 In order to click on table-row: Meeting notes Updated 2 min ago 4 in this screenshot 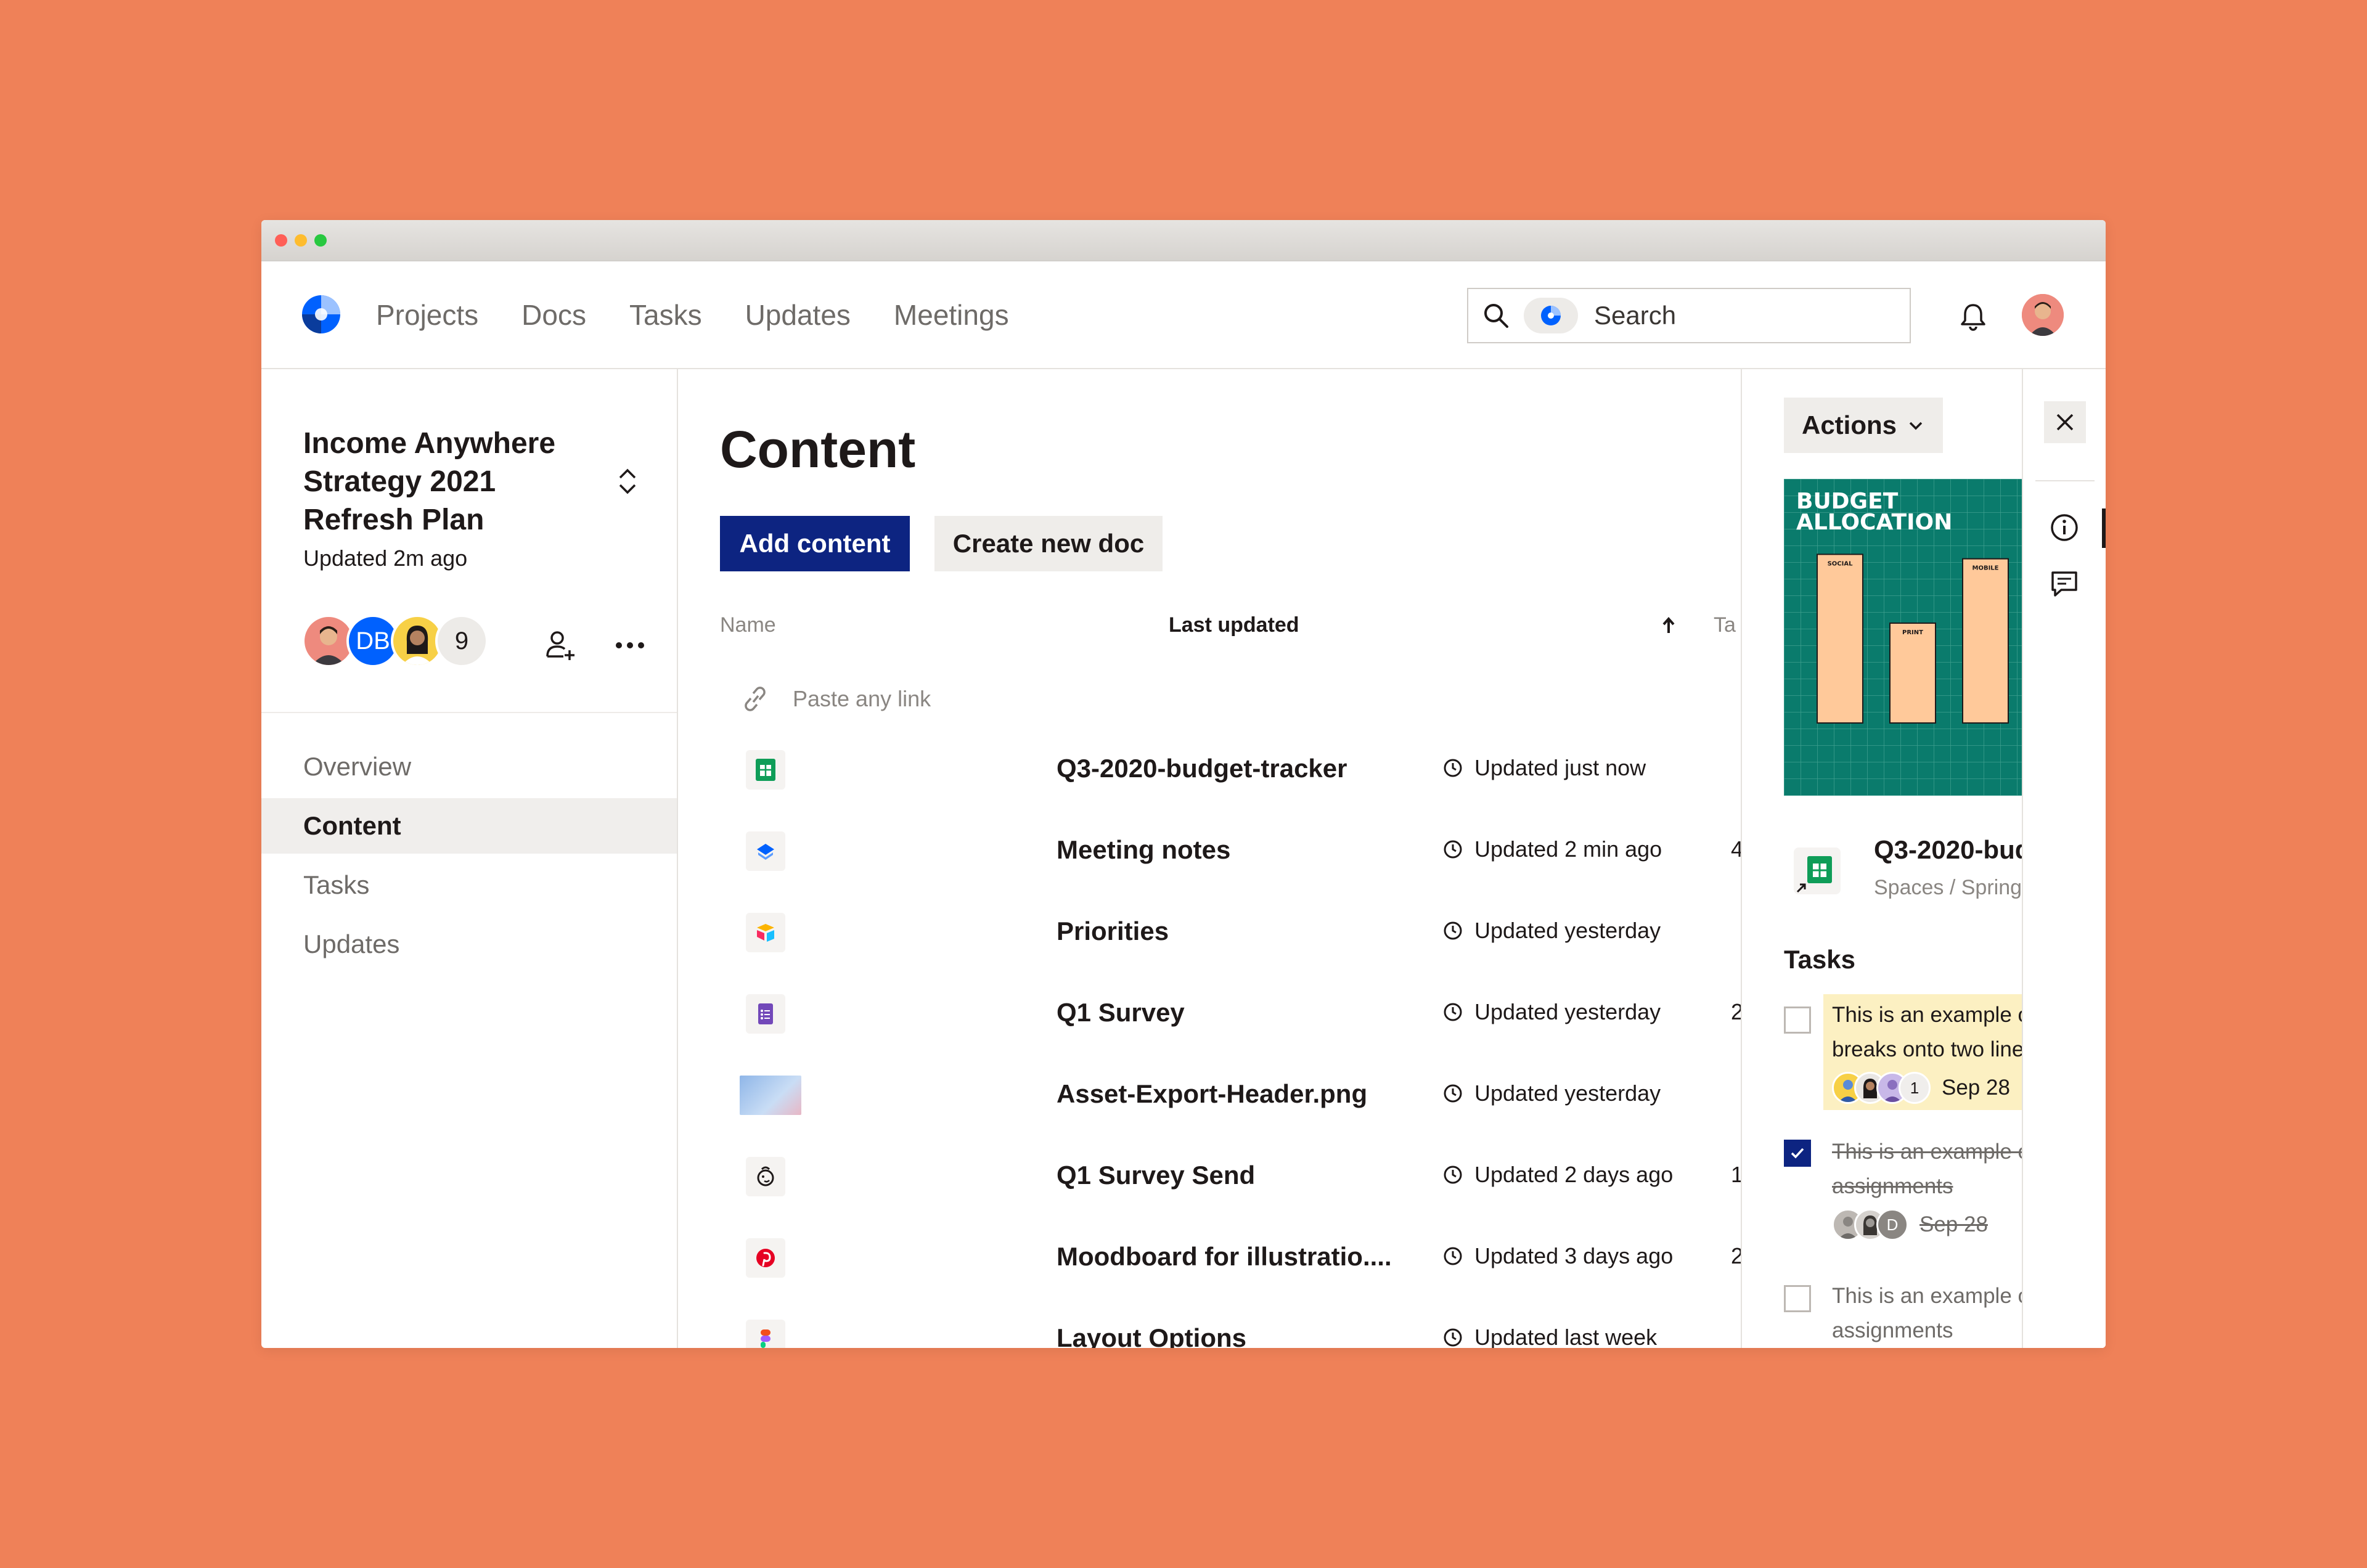, I will do `click(1209, 851)`.